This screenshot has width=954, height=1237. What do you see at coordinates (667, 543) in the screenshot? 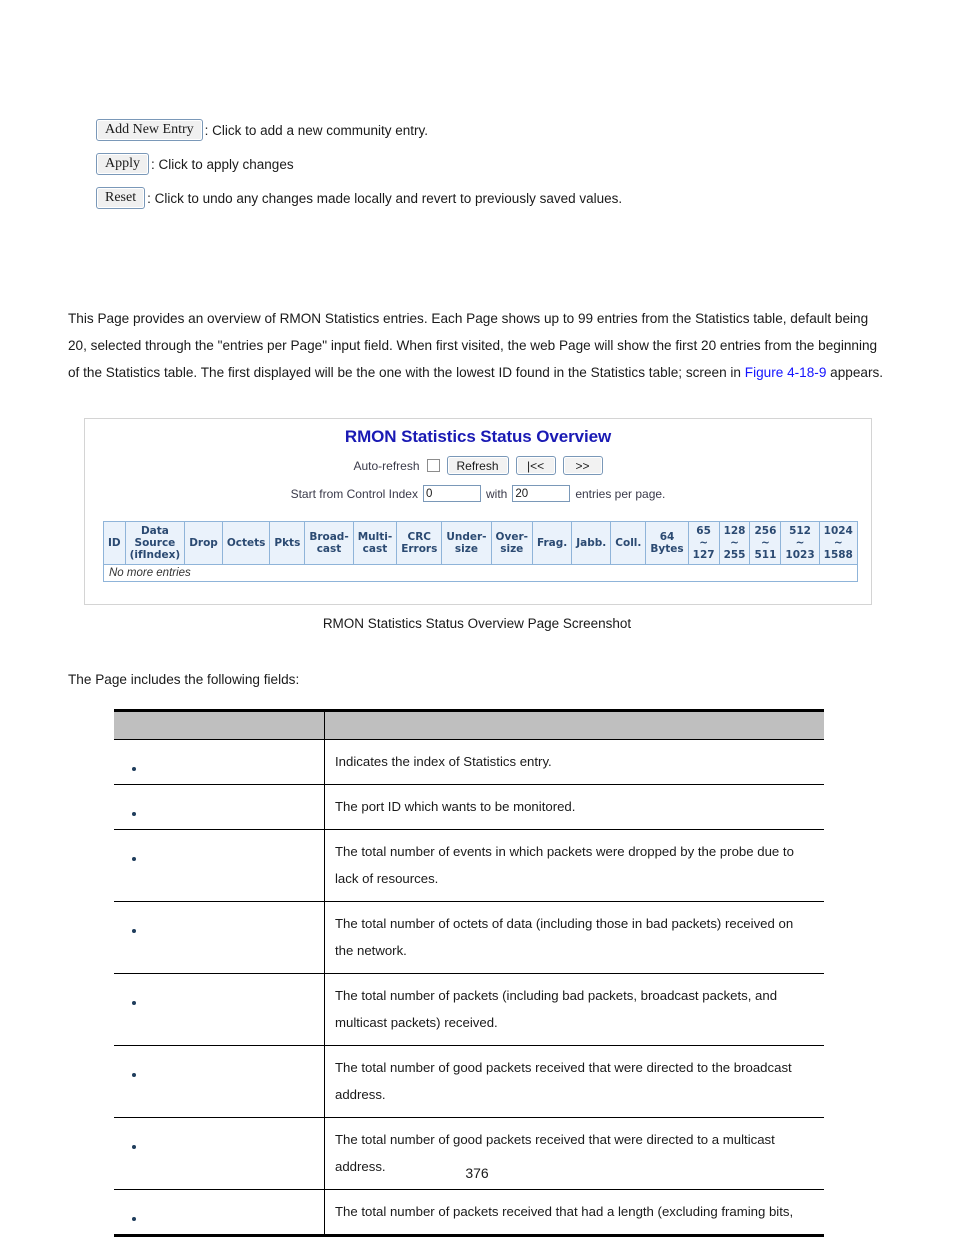
I see `rmon-col-64-bytes: 64 Bytes` at bounding box center [667, 543].